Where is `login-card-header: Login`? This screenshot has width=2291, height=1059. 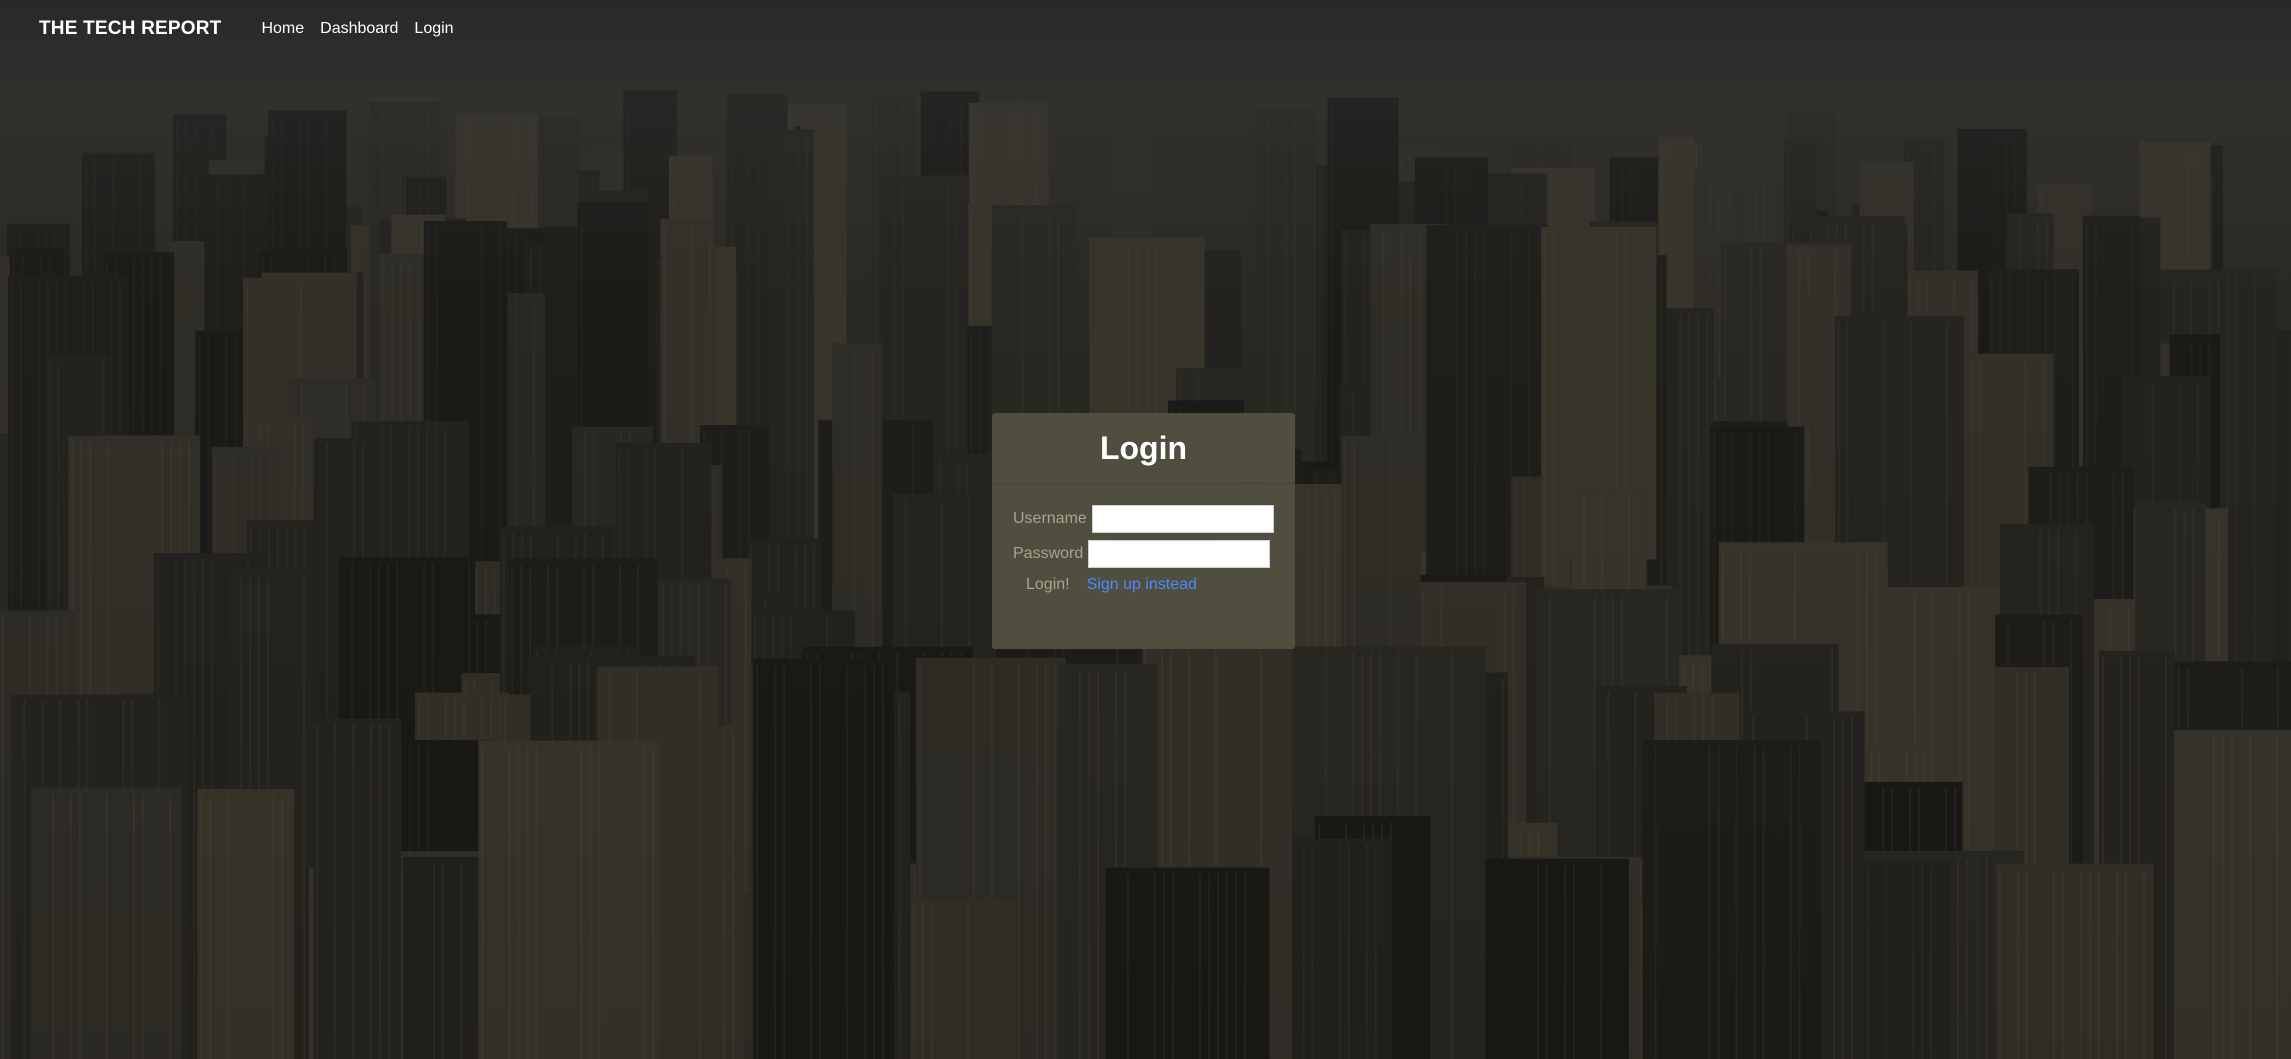
login-card-header: Login is located at coordinates (1143, 448).